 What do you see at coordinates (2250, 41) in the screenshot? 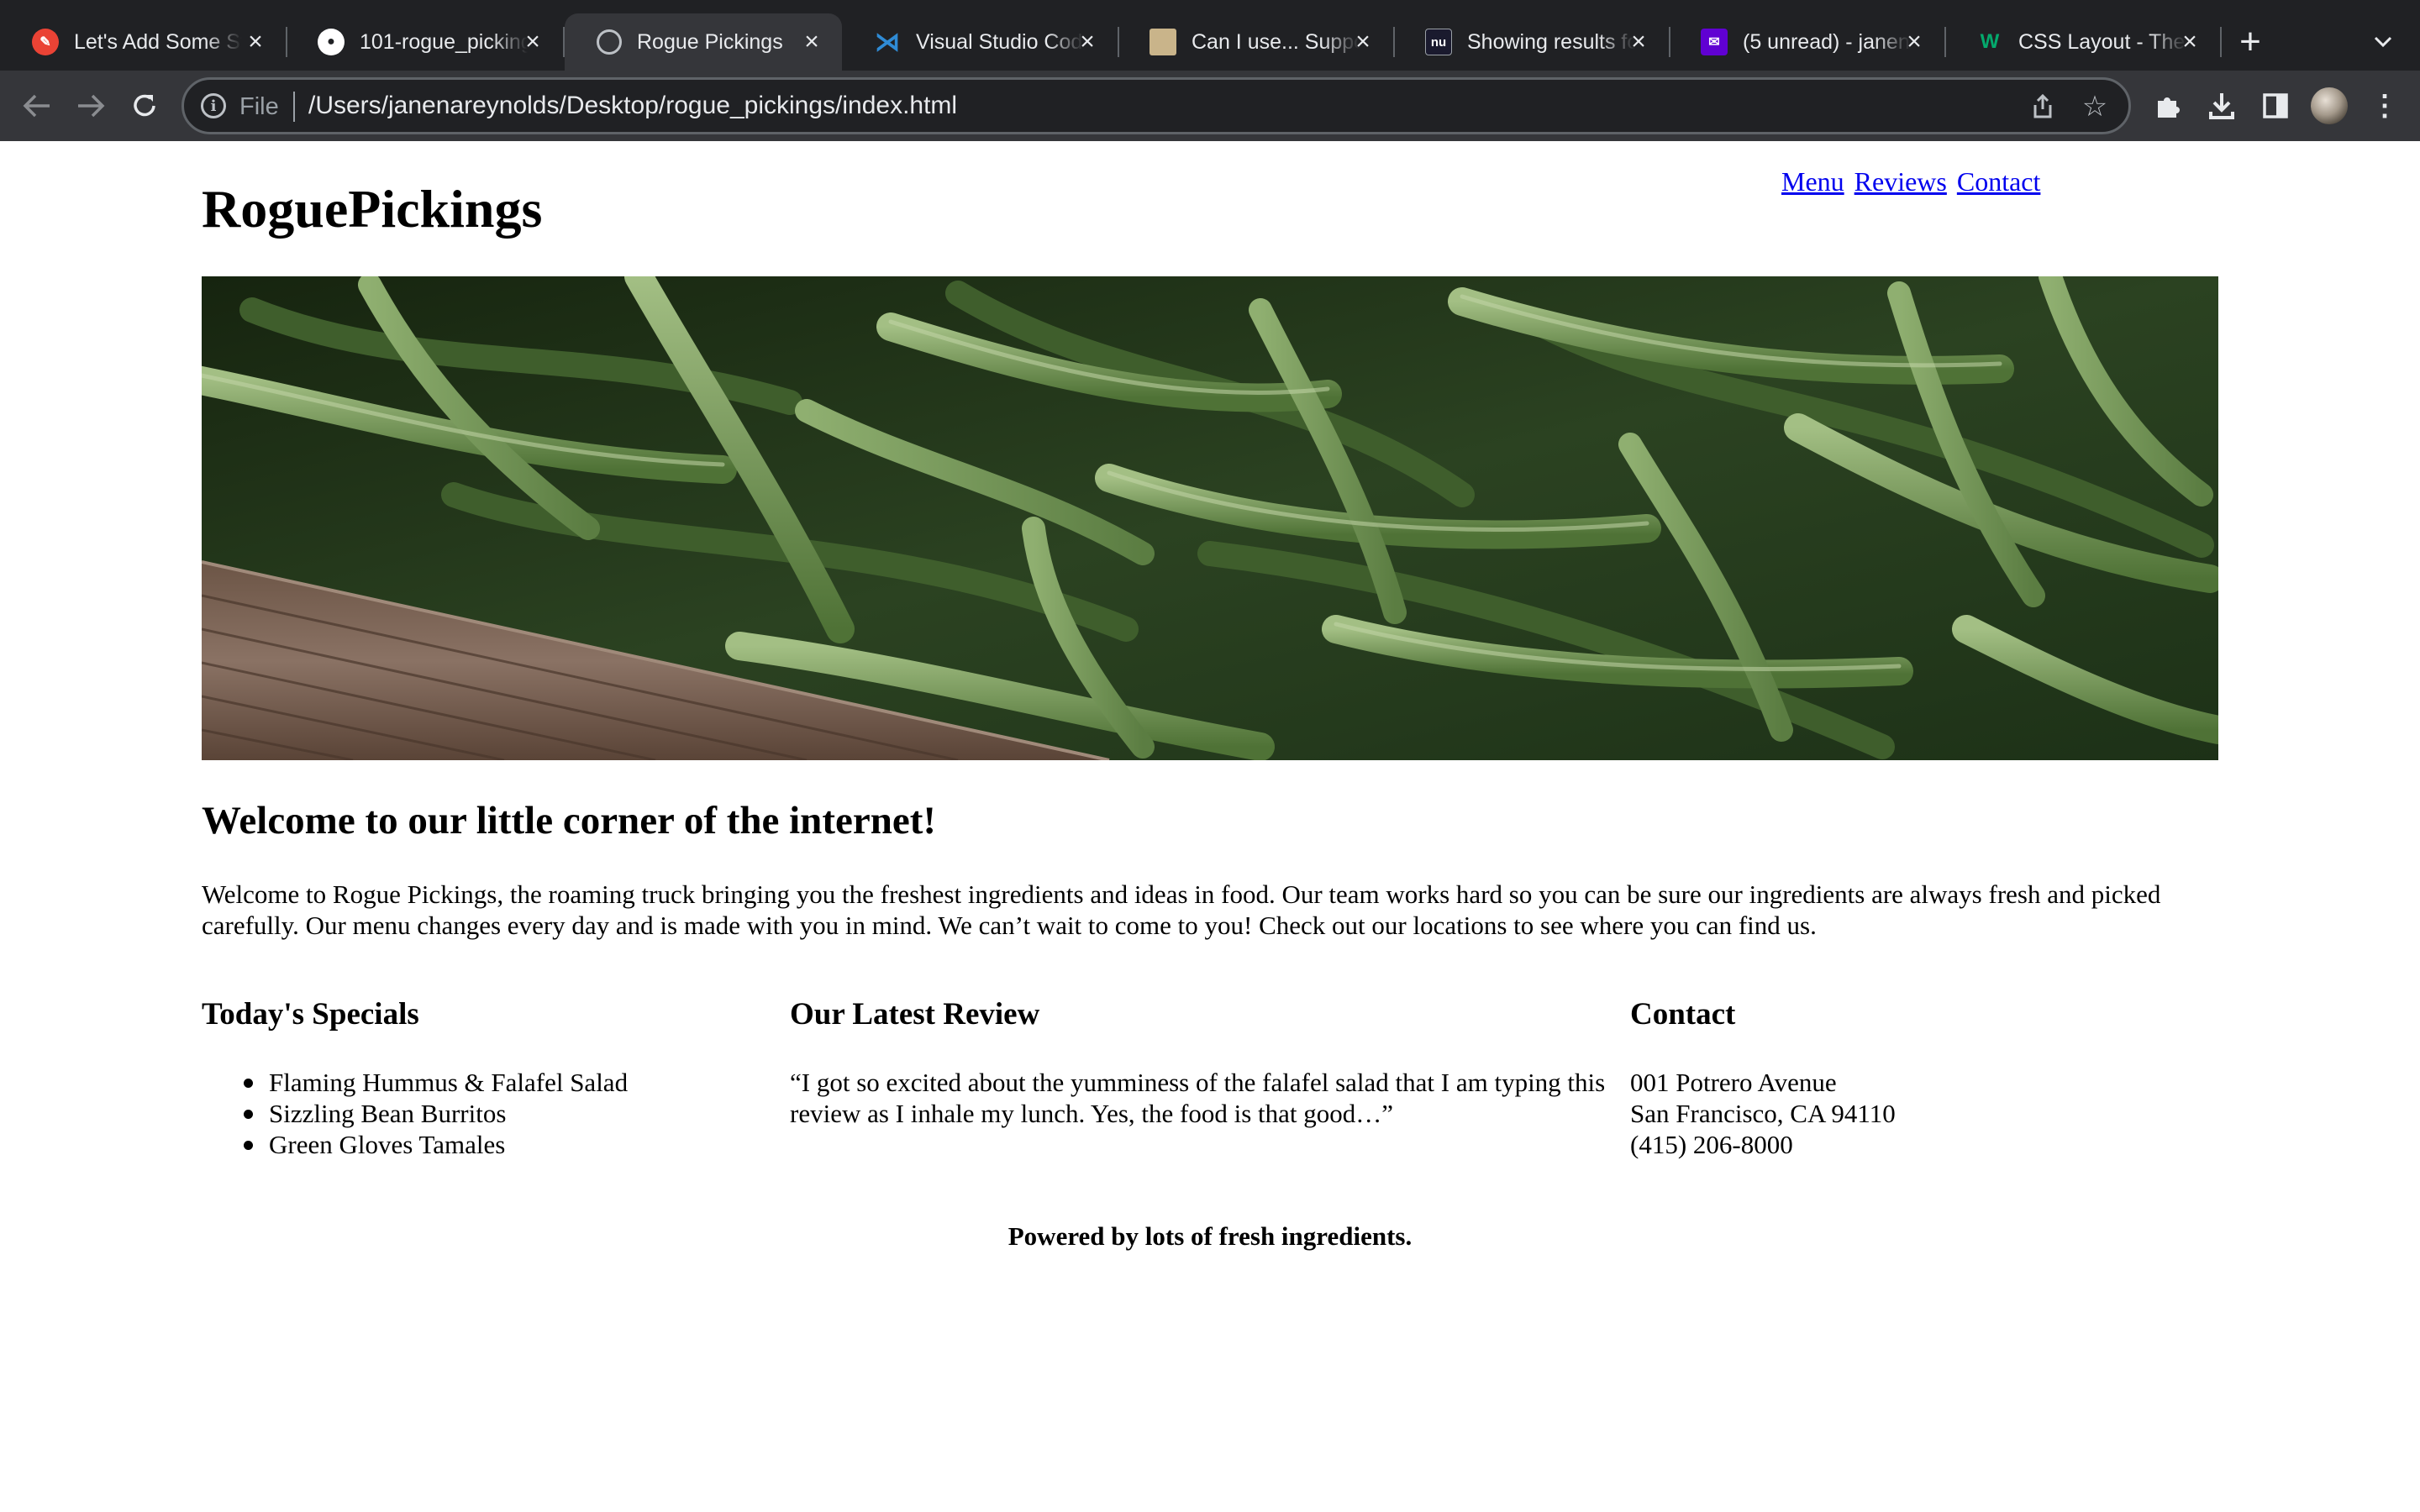
I see `new-tab-plus-icon: +` at bounding box center [2250, 41].